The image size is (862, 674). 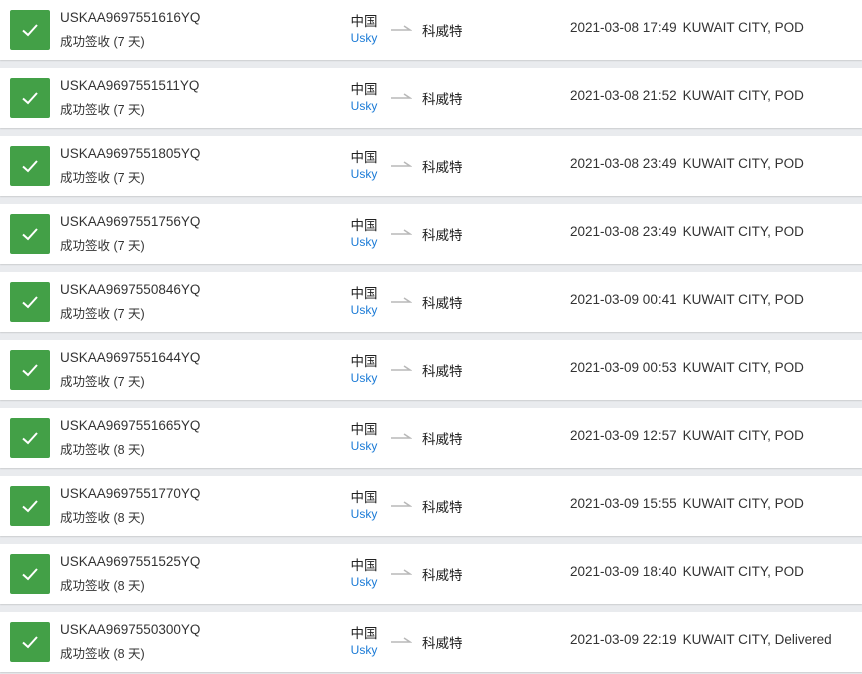 What do you see at coordinates (687, 299) in the screenshot?
I see `latest-event: 2021-03-09 00:41 KUWAIT CITY, POD` at bounding box center [687, 299].